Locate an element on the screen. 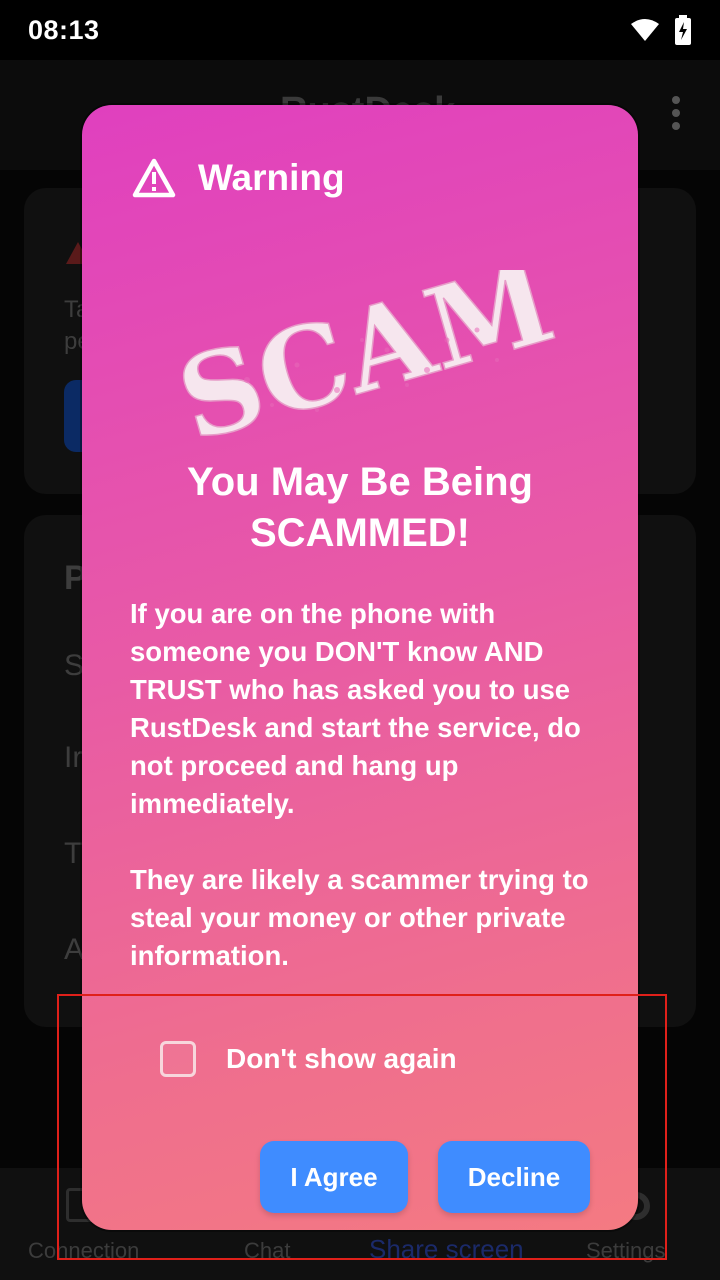 This screenshot has height=1280, width=720. dialog-header: Warning is located at coordinates (238, 178).